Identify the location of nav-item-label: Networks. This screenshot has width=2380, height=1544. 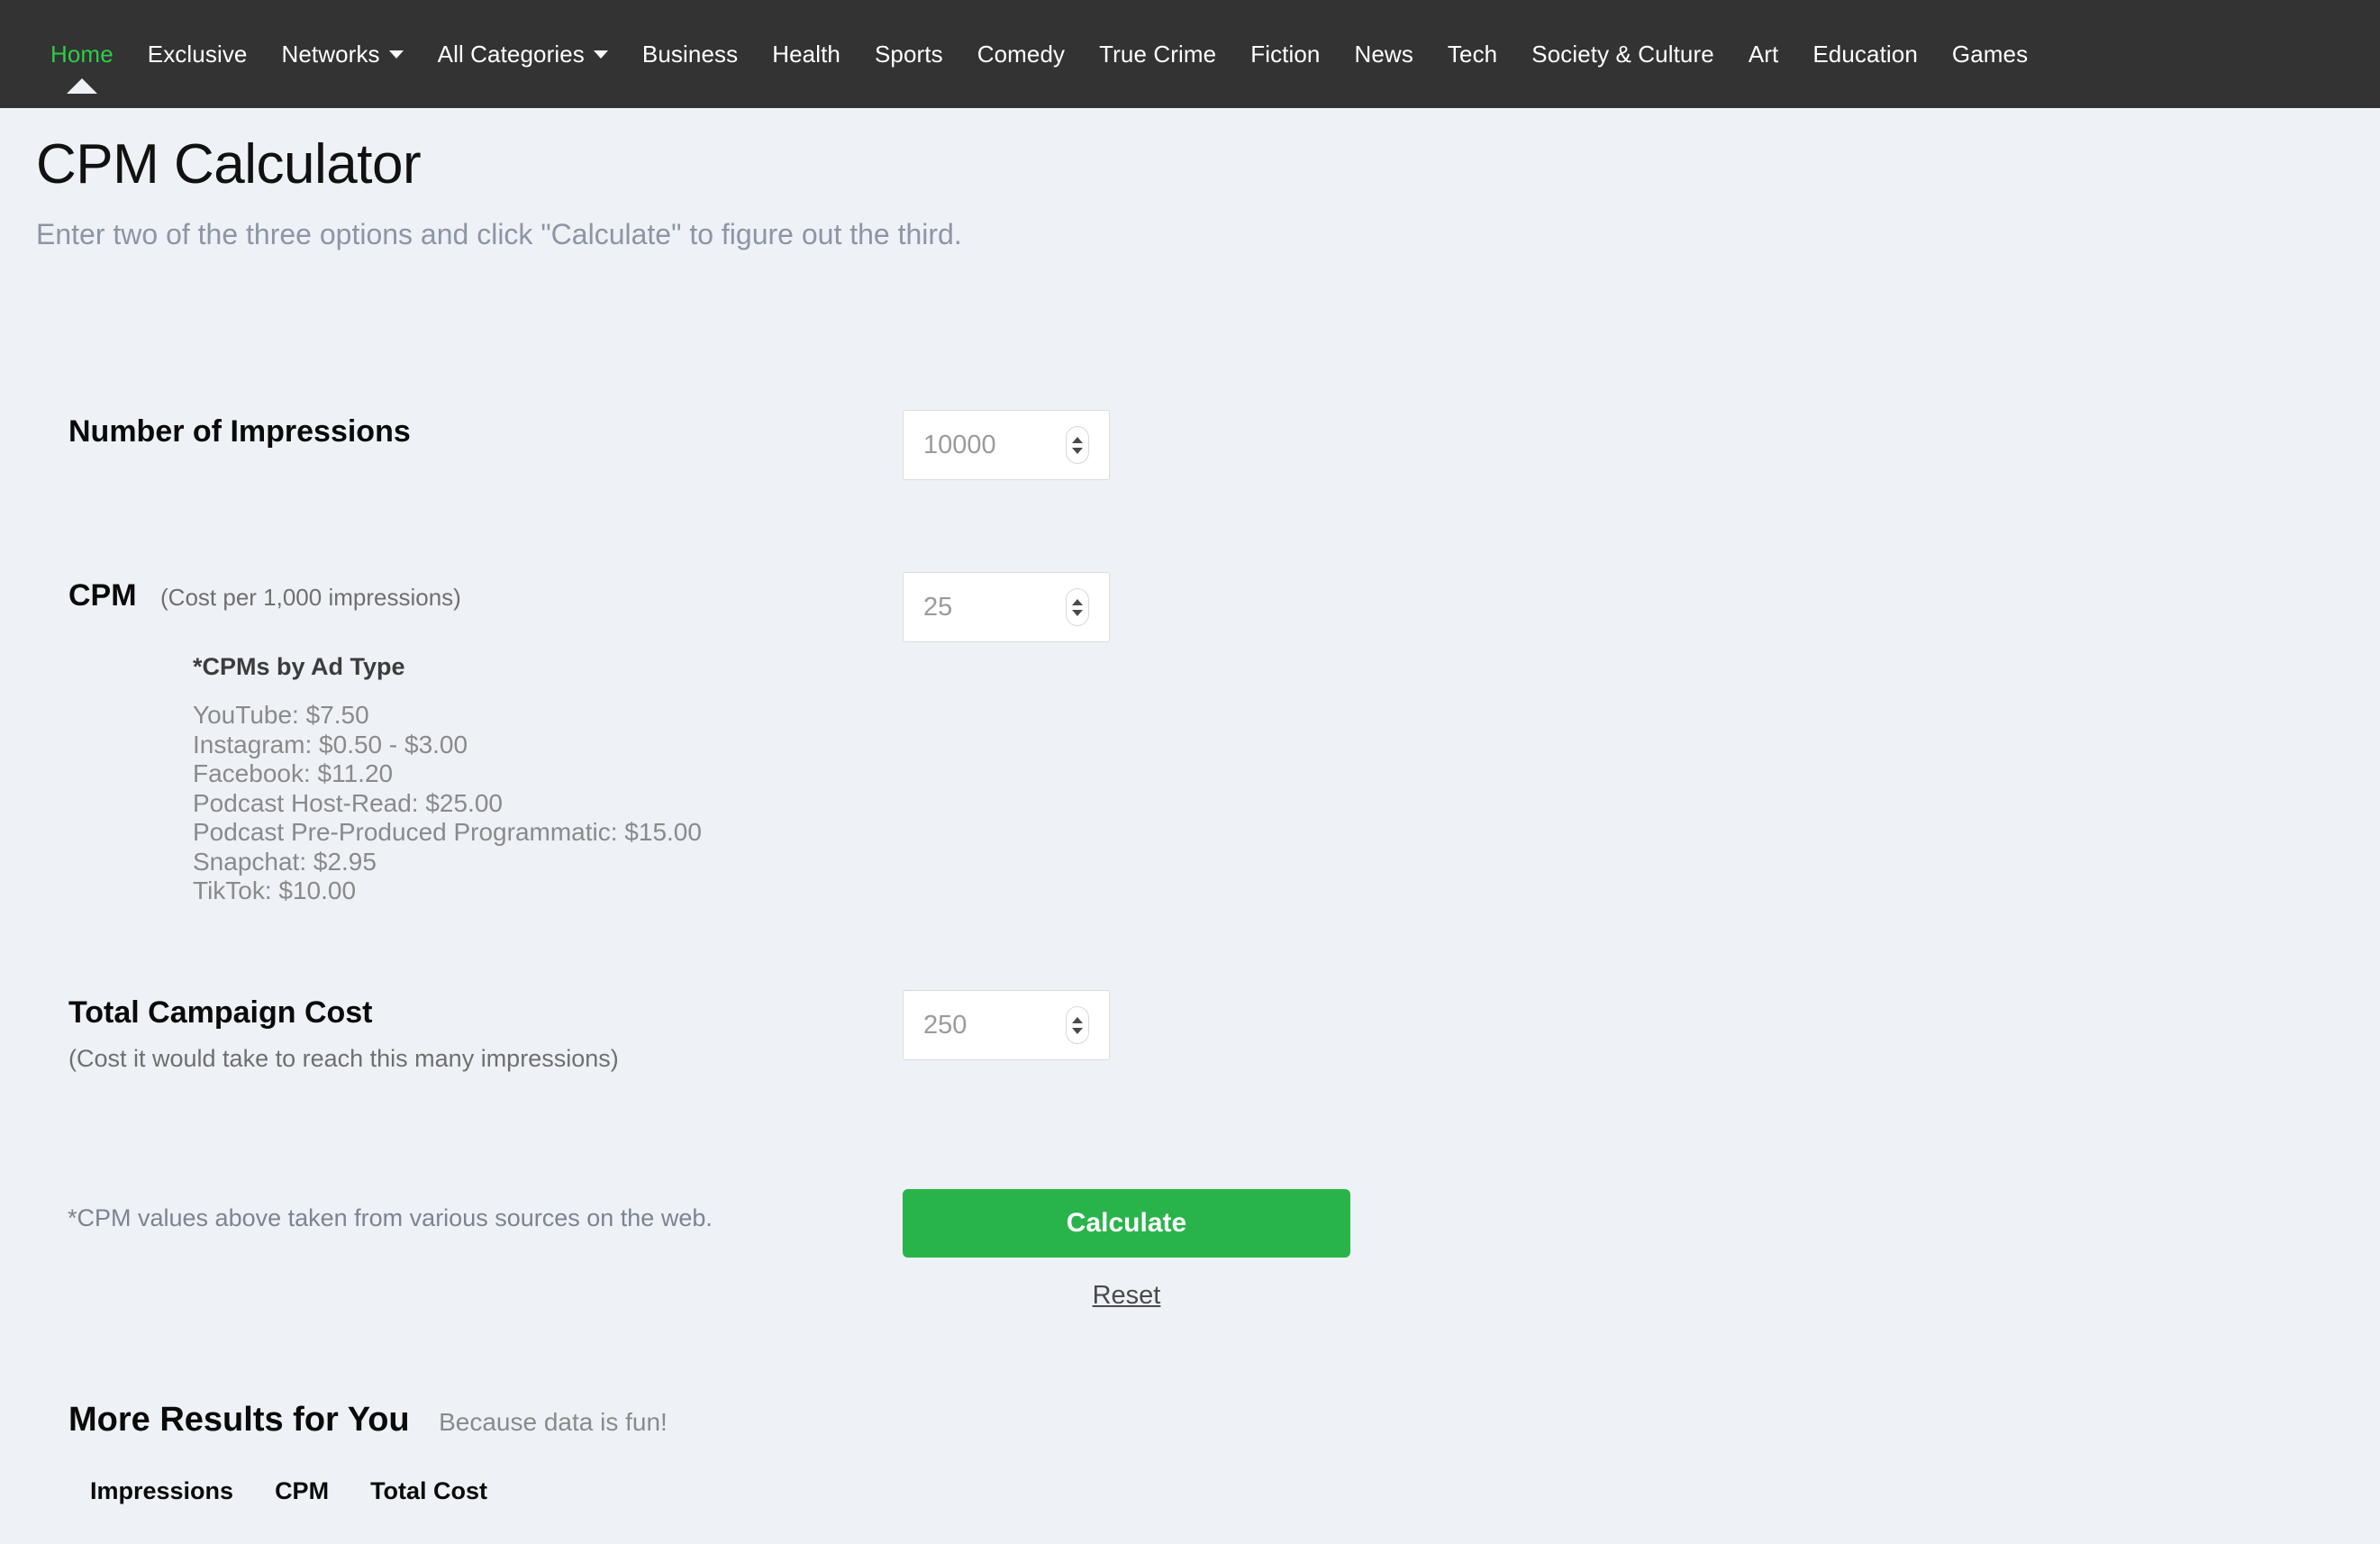
(331, 54).